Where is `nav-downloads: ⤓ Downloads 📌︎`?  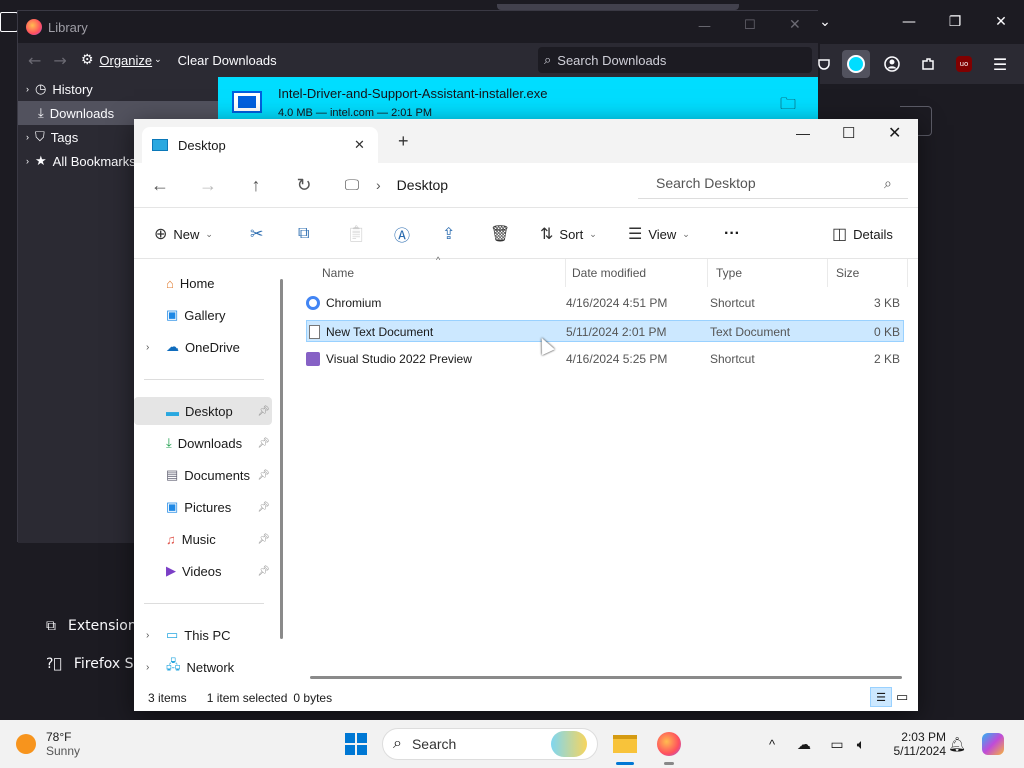
nav-downloads: ⤓ Downloads 📌︎ is located at coordinates (203, 443).